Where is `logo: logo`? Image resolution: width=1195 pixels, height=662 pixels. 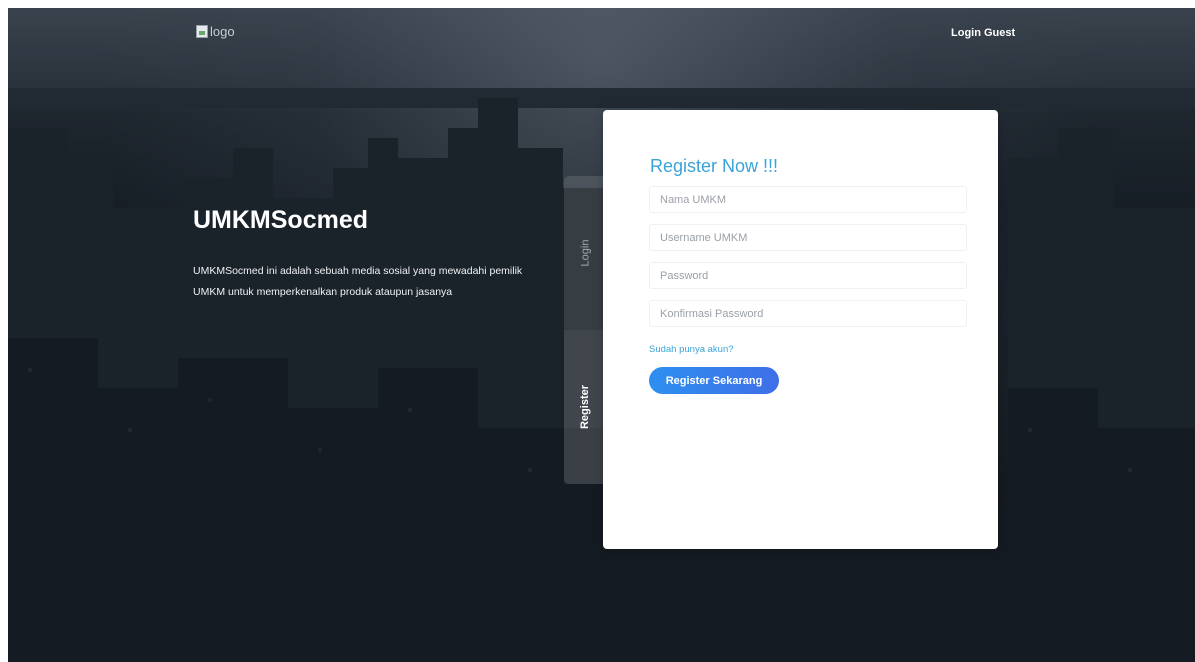 logo: logo is located at coordinates (215, 31).